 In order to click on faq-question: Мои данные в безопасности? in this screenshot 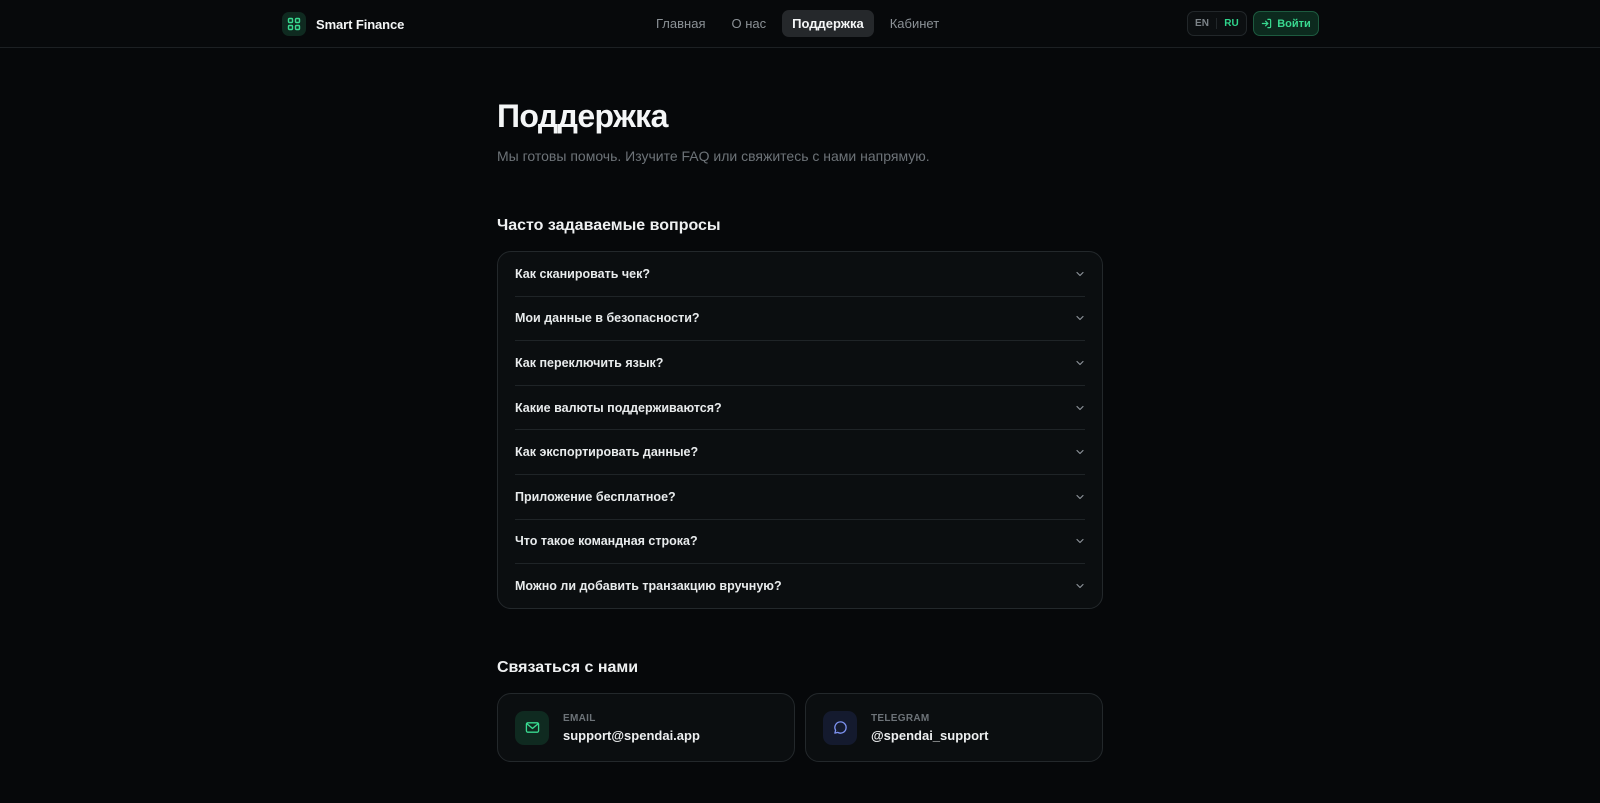, I will do `click(607, 318)`.